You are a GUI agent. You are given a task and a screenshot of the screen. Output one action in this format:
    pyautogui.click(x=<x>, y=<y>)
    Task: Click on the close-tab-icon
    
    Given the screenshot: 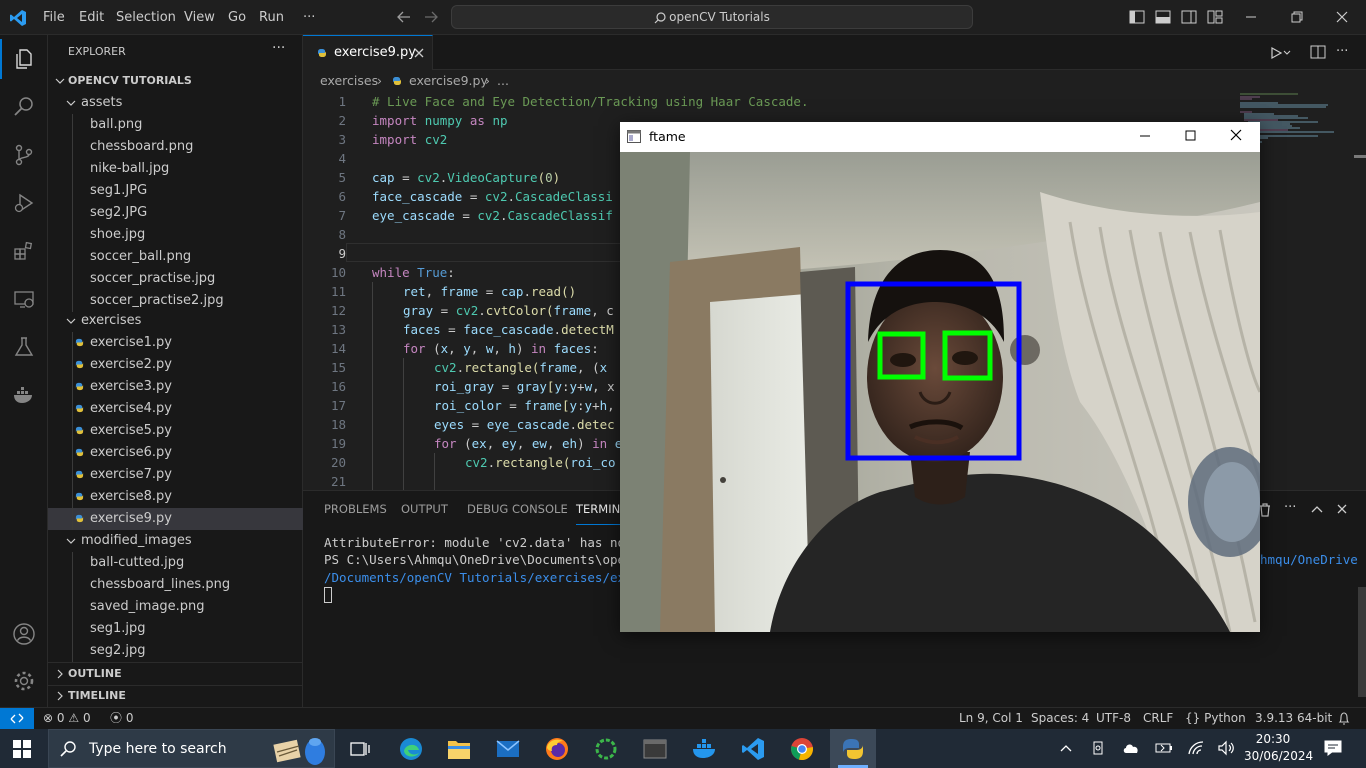 What is the action you would take?
    pyautogui.click(x=419, y=53)
    